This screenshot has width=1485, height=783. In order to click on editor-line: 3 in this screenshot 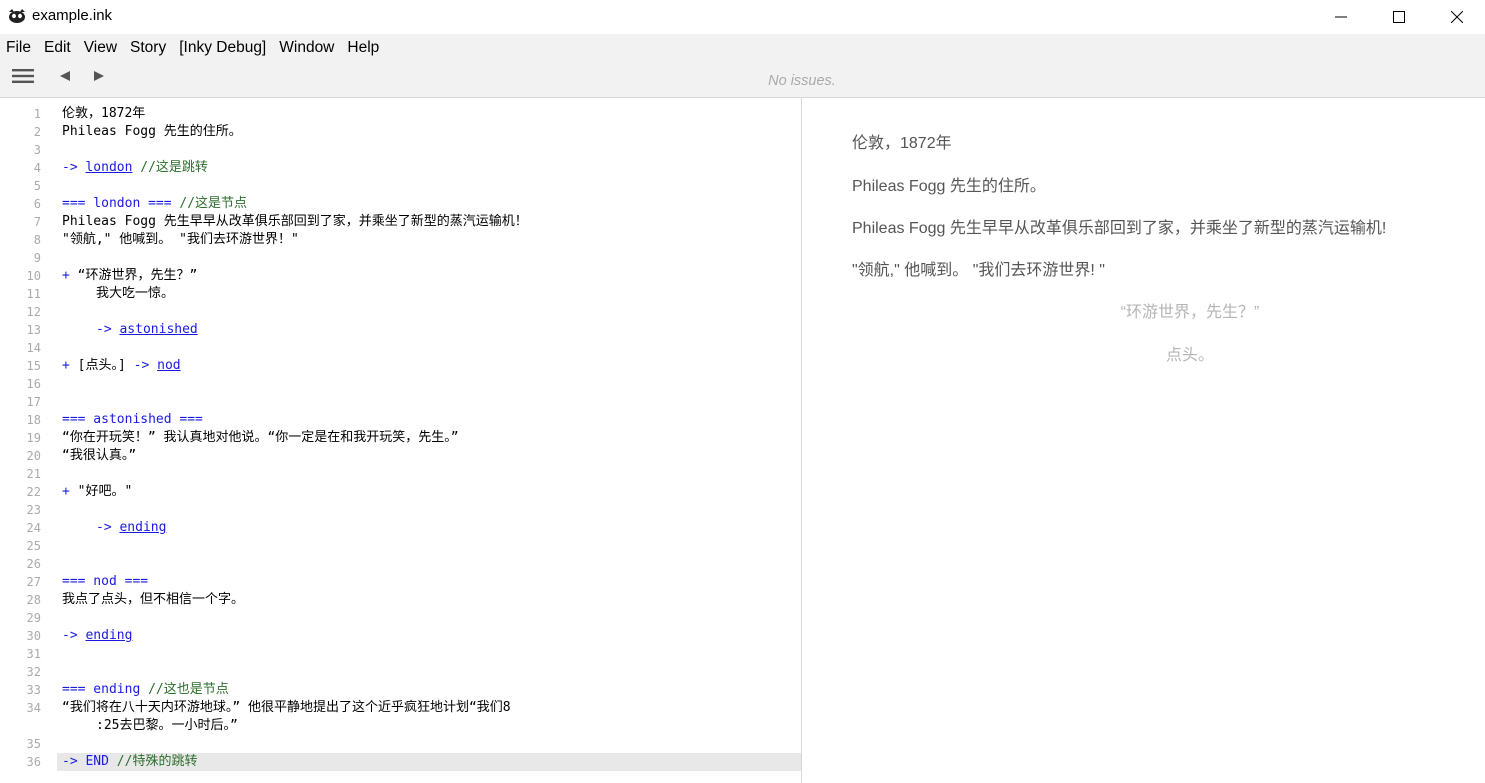, I will do `click(400, 150)`.